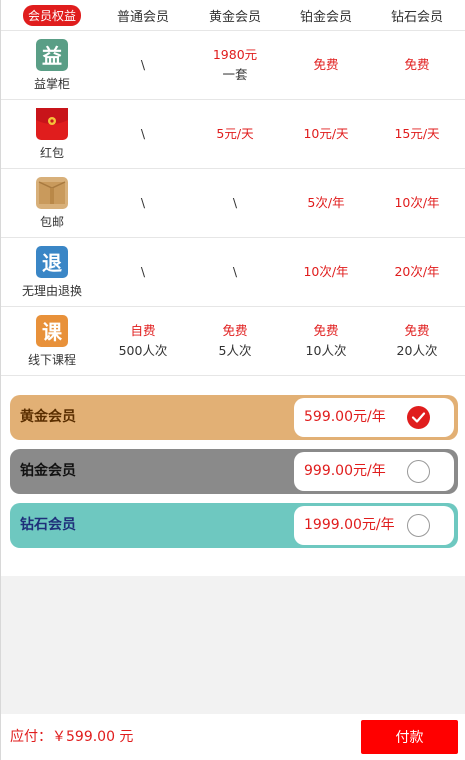 The height and width of the screenshot is (760, 465). I want to click on benefit-value-cell: 10元/天, so click(326, 134).